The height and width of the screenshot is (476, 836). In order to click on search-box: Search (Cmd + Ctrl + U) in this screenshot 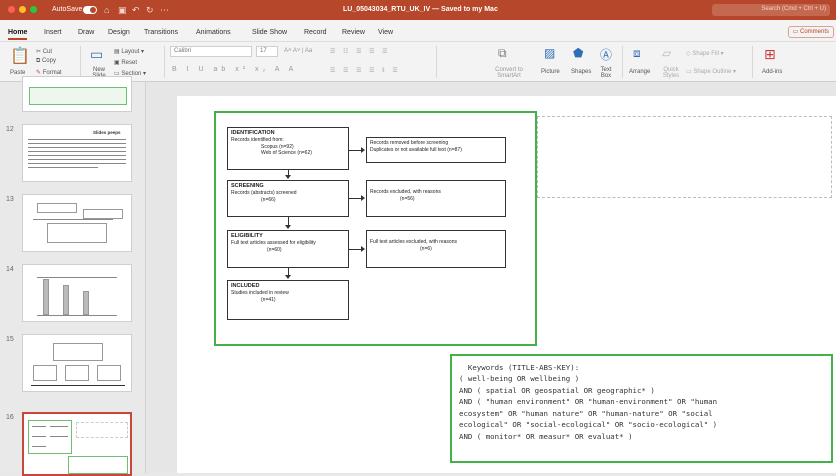, I will do `click(771, 10)`.